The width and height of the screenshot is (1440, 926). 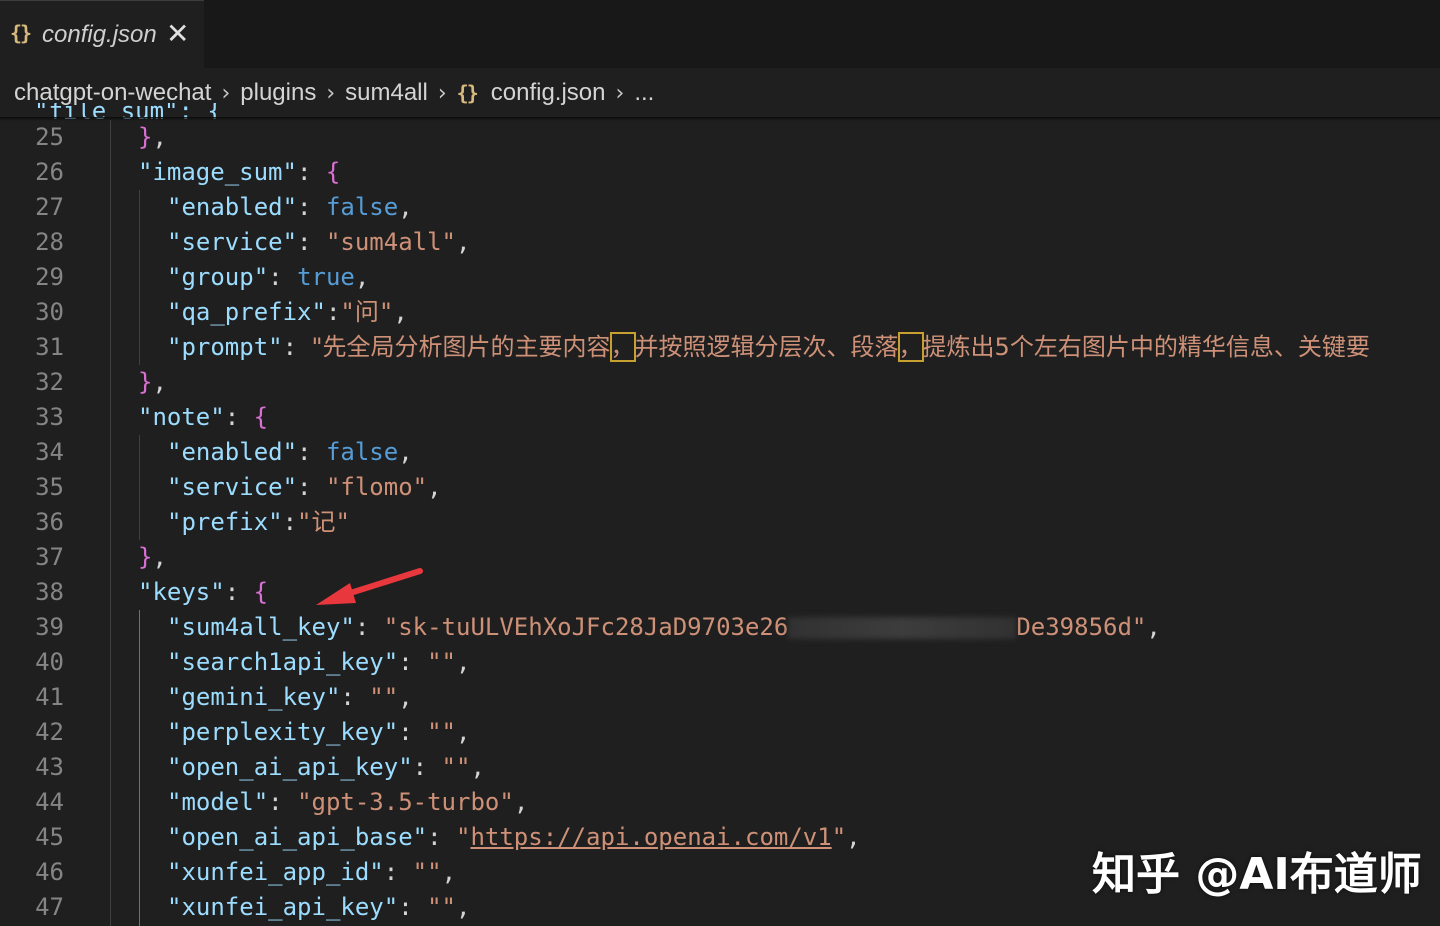 I want to click on json-key: "qa_prefix", so click(x=246, y=312).